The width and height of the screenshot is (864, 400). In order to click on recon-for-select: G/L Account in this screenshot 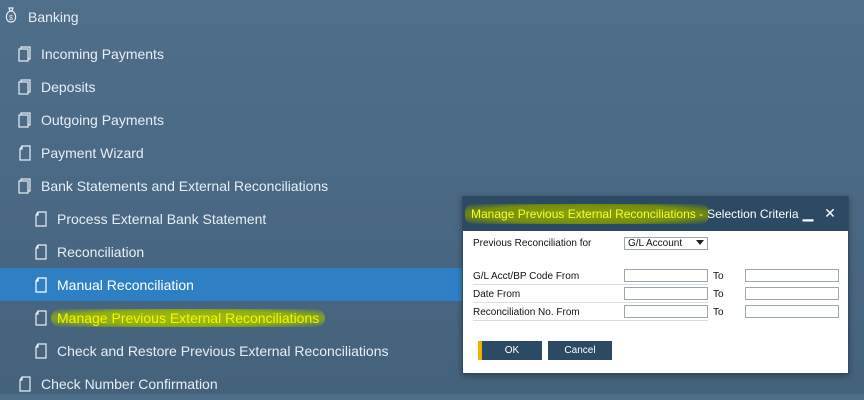, I will do `click(666, 243)`.